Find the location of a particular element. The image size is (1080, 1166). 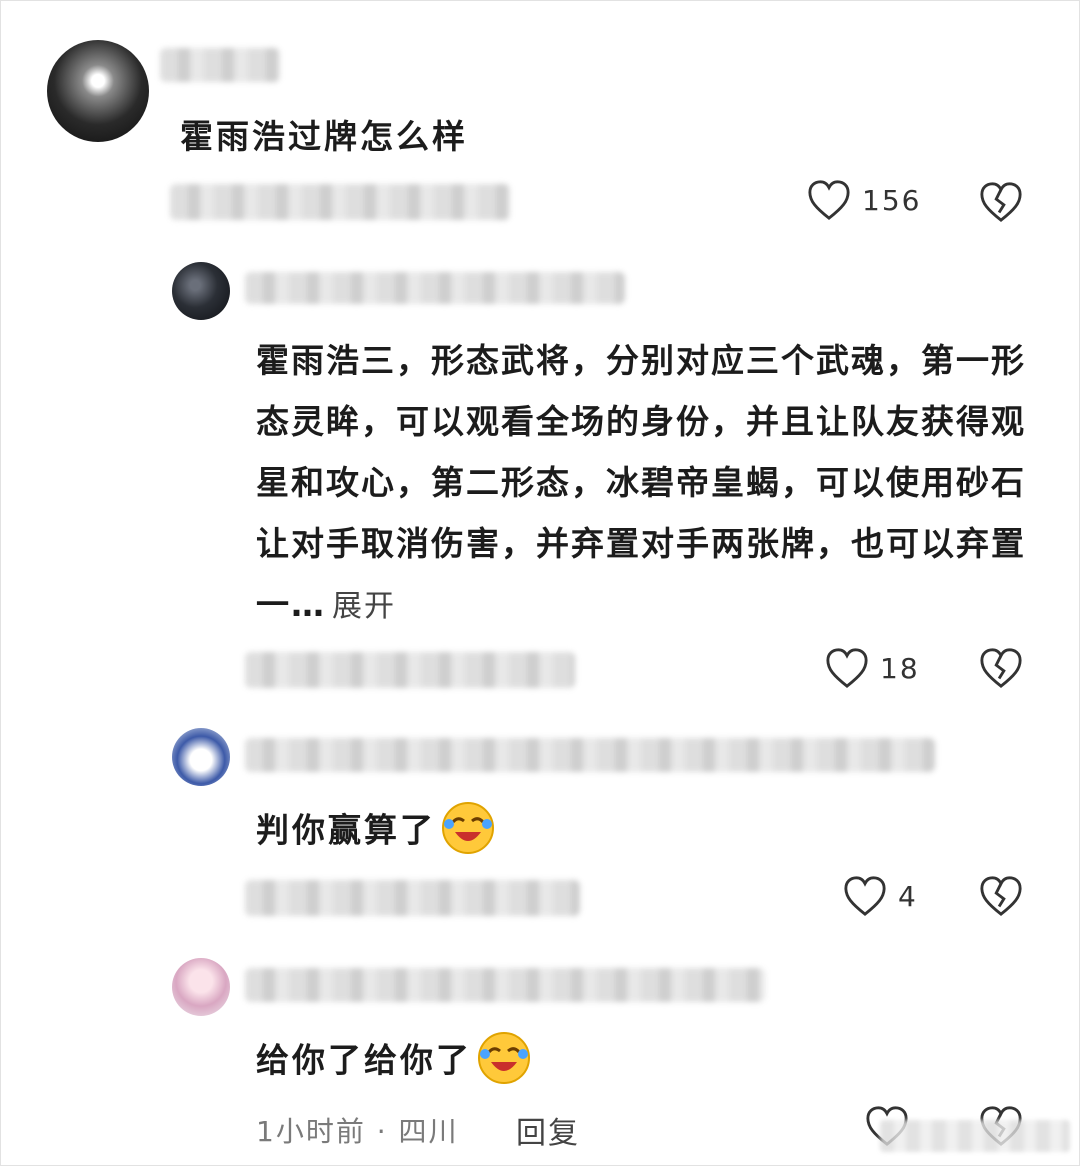

like-button: 4 is located at coordinates (880, 896).